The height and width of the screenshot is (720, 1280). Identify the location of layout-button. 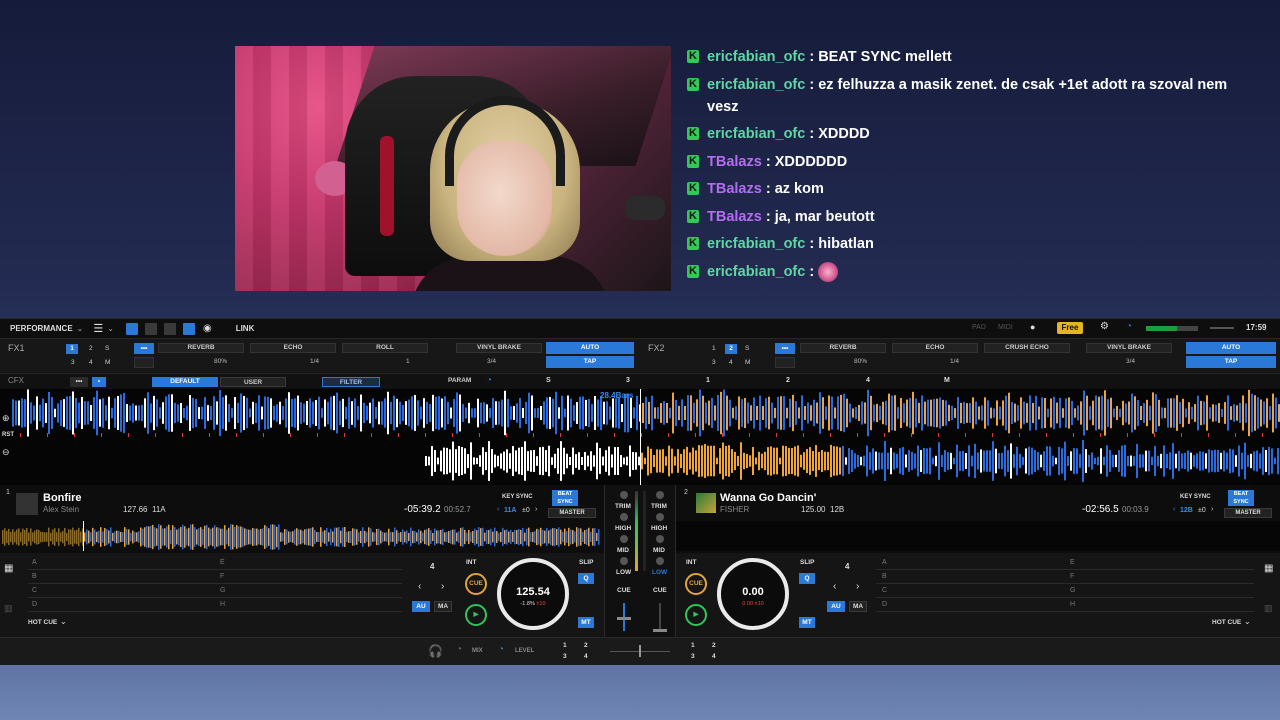
(150, 328).